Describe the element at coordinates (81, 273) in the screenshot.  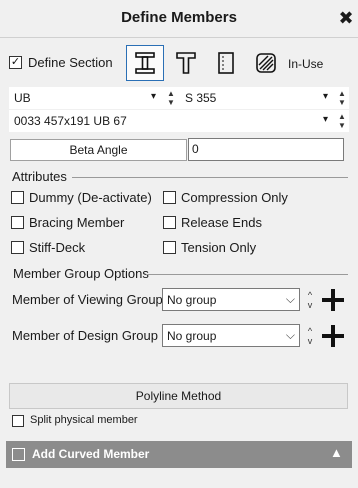
I see `group-options-heading: Member Group Options` at that location.